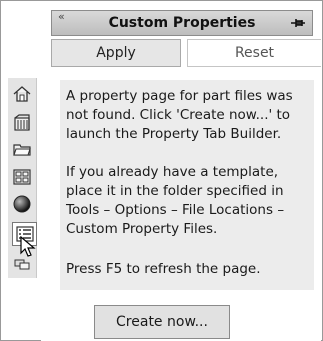 The image size is (323, 341). I want to click on pin-icon, so click(298, 23).